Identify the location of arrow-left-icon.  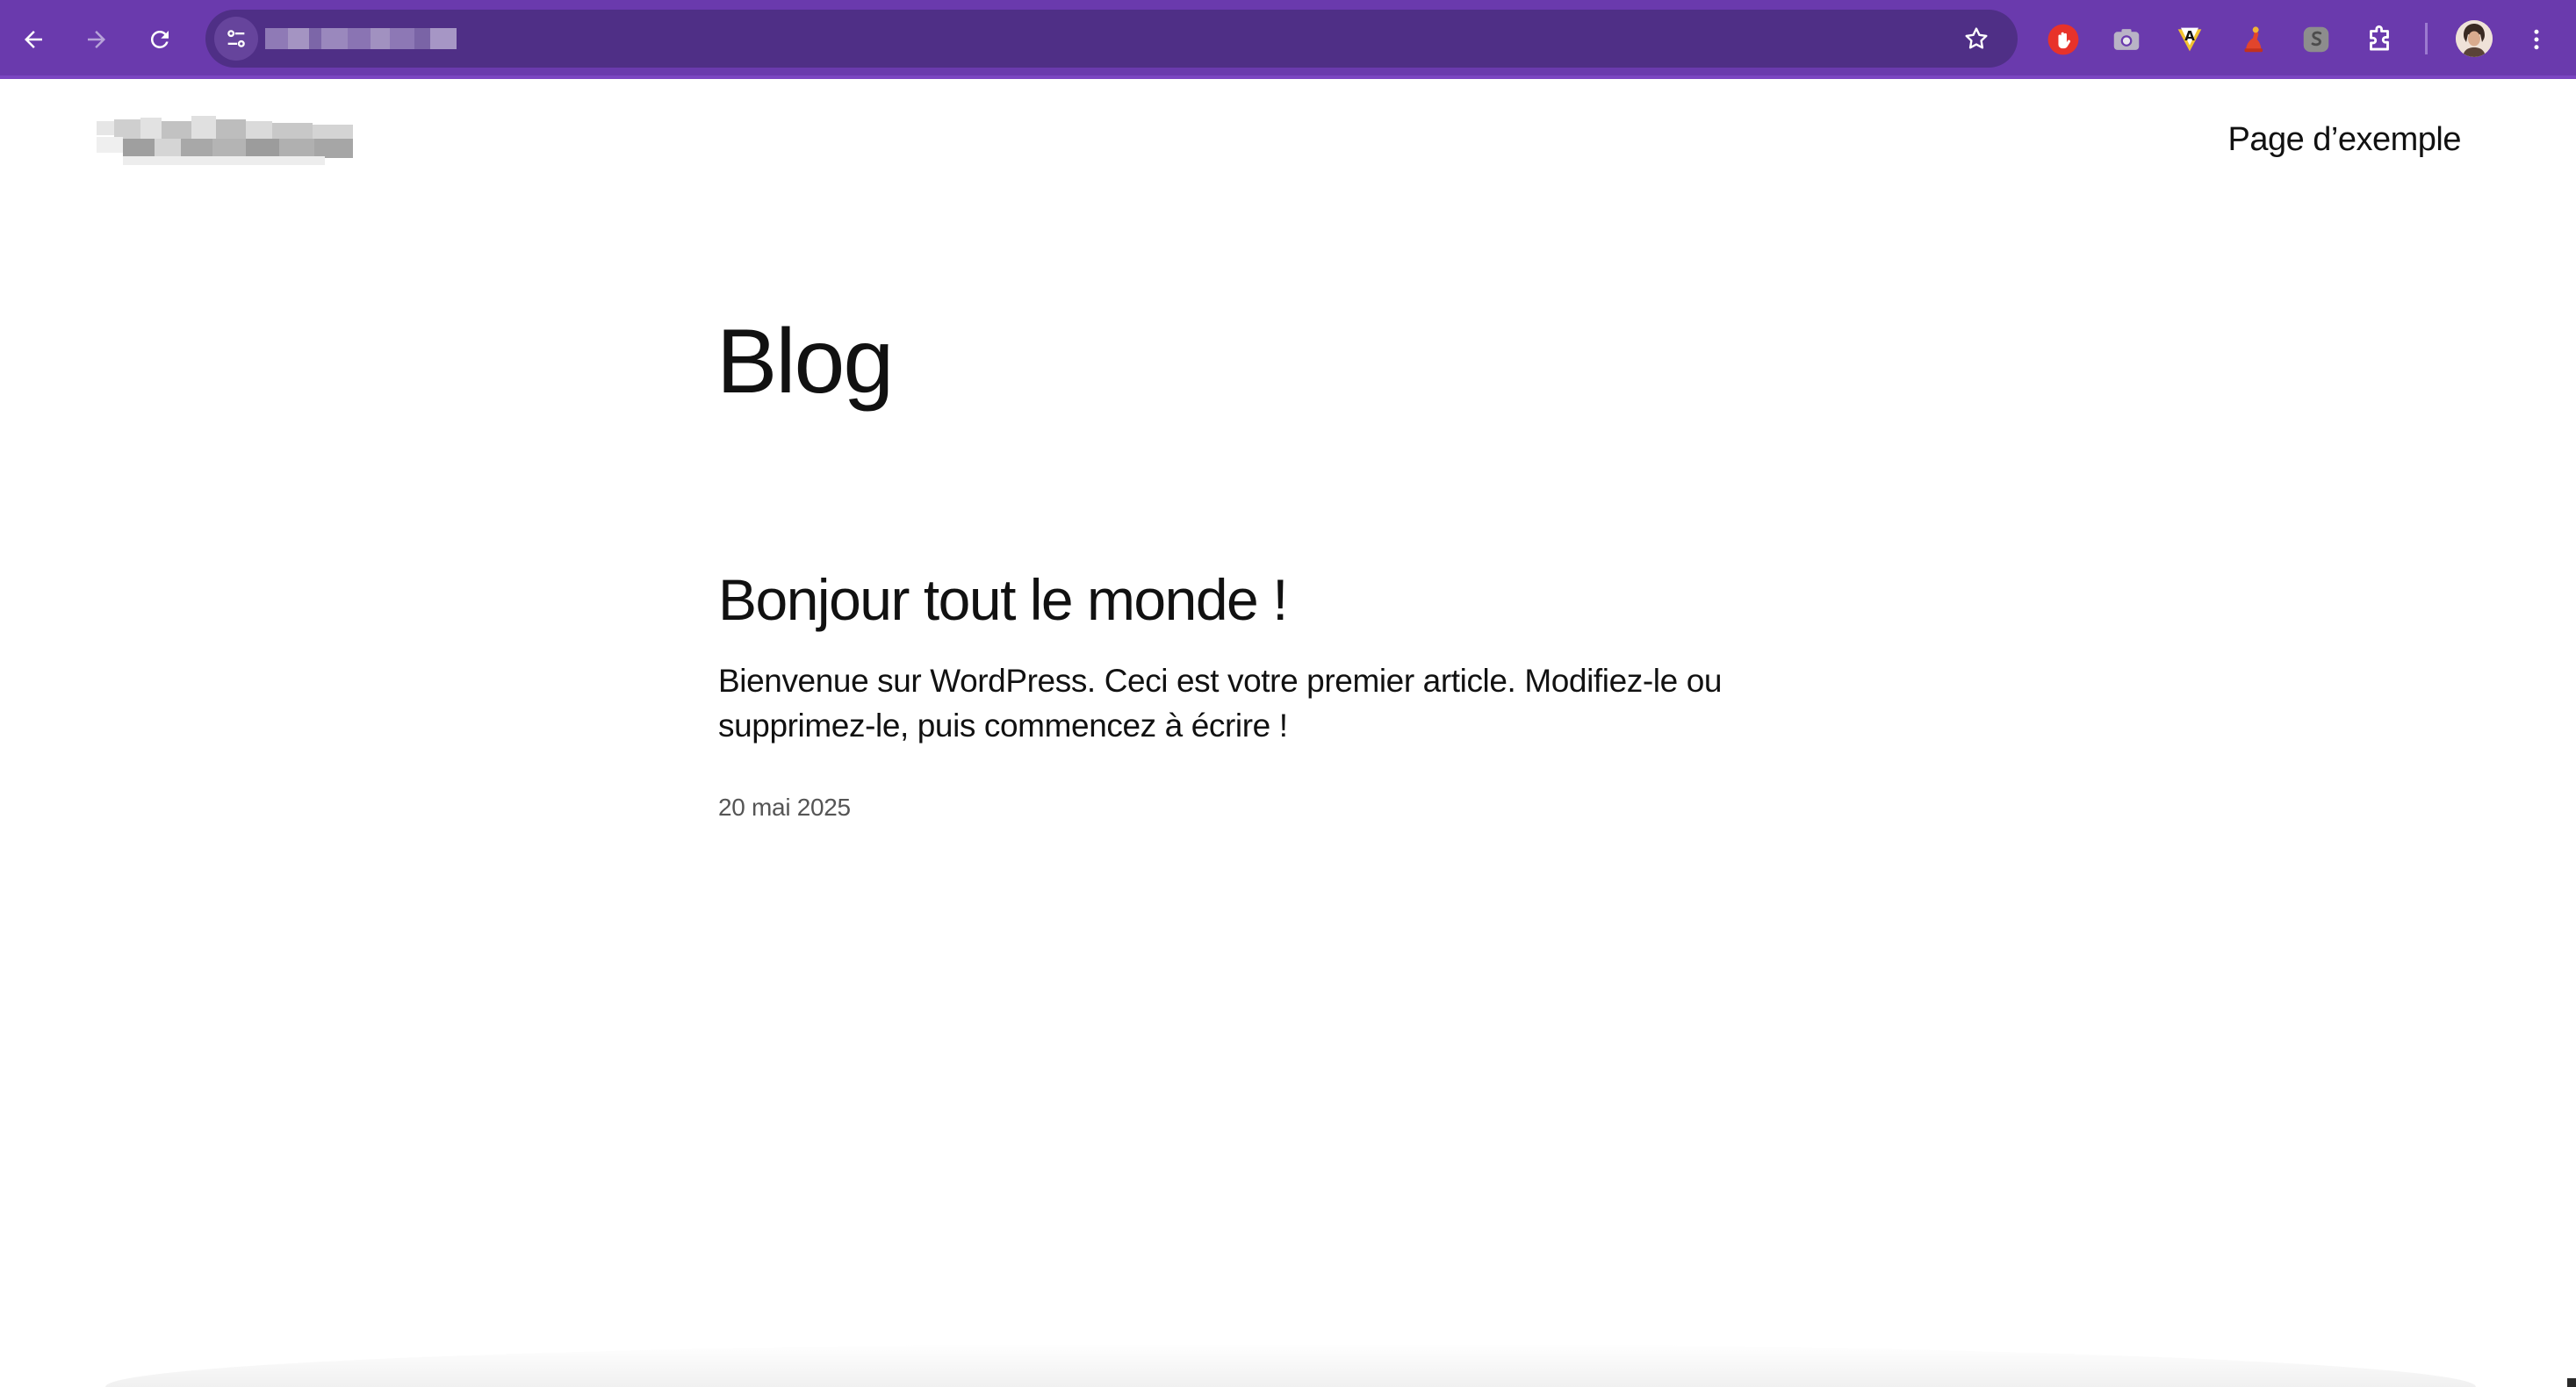
(33, 39).